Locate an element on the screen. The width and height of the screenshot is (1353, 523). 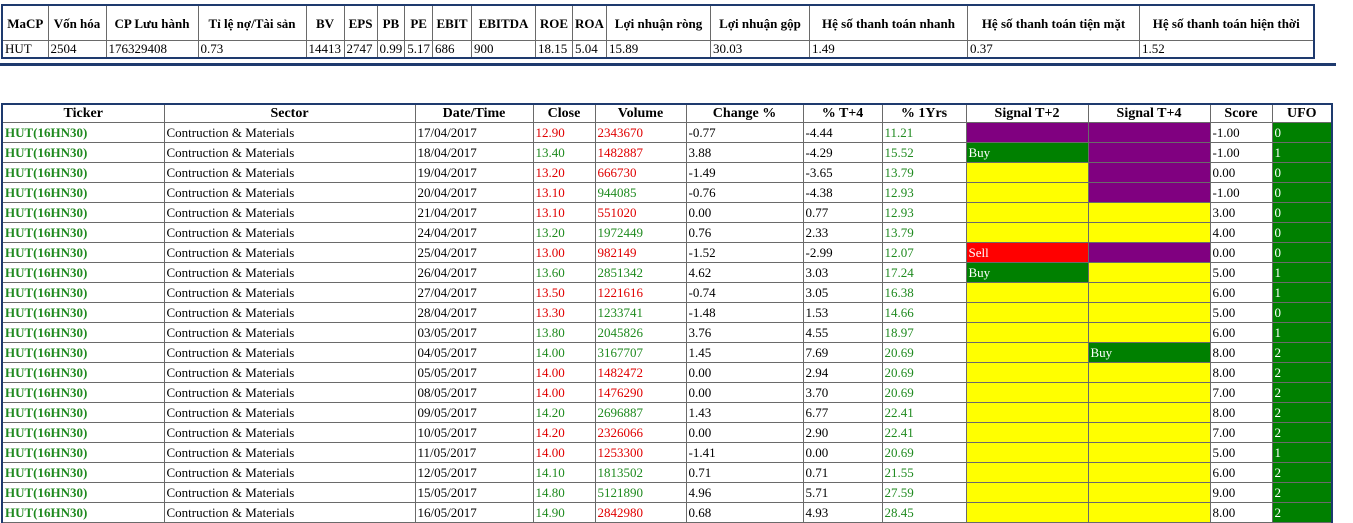
signal-col-header: % T+4 is located at coordinates (842, 113).